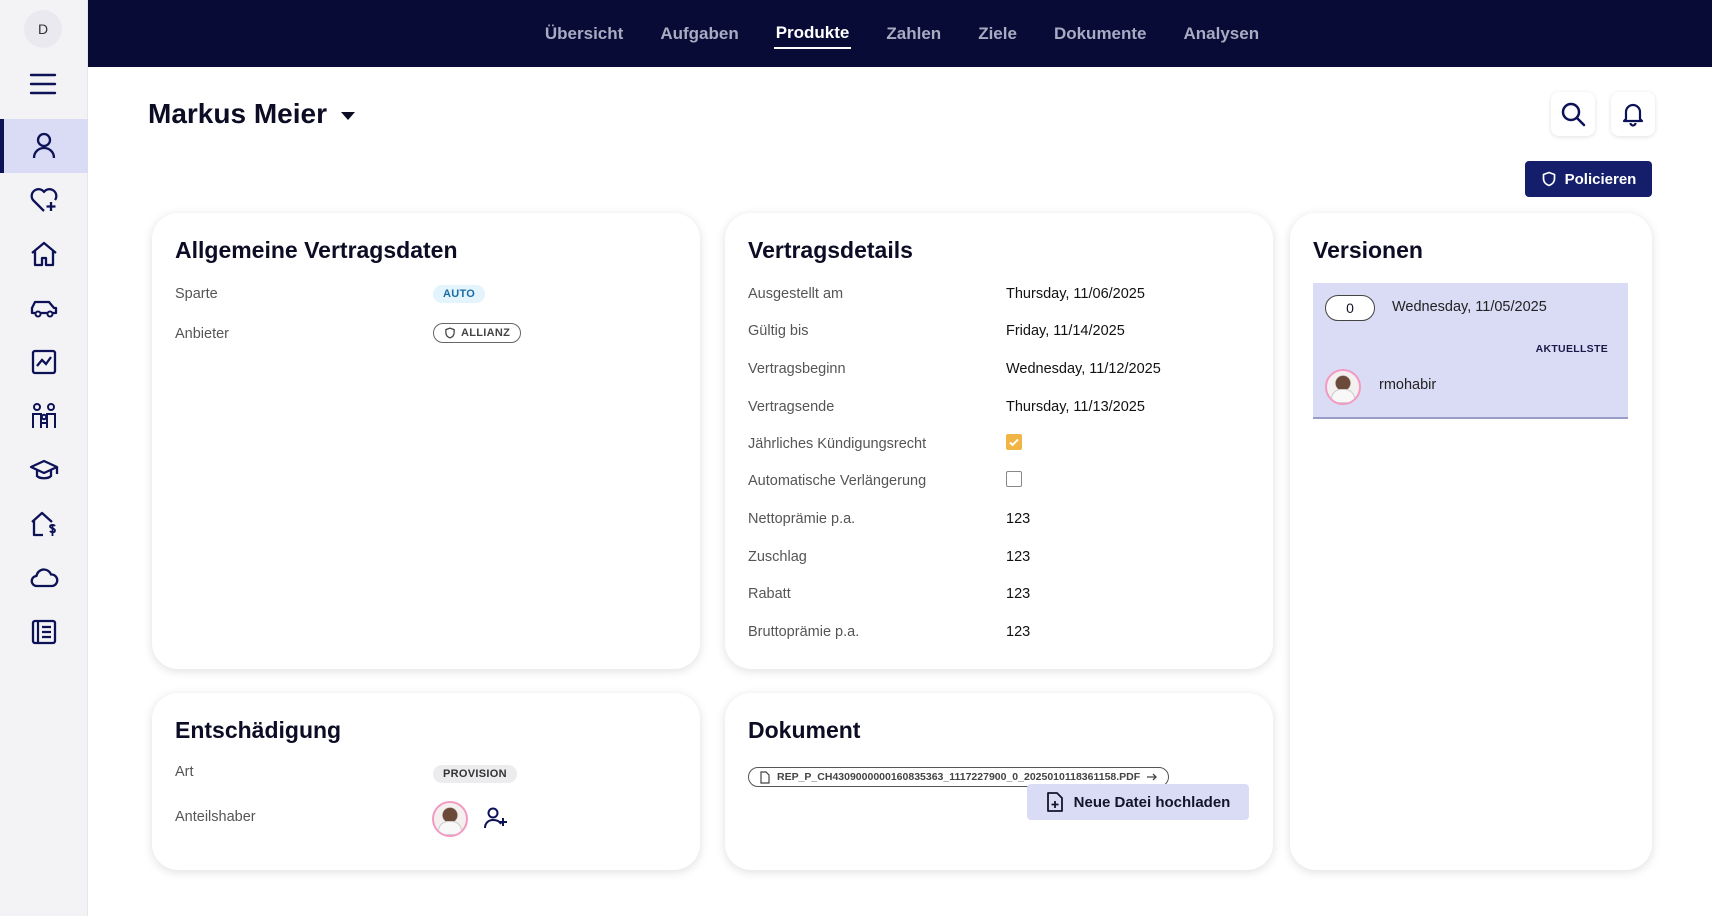 The width and height of the screenshot is (1712, 916). I want to click on cloud-icon, so click(44, 578).